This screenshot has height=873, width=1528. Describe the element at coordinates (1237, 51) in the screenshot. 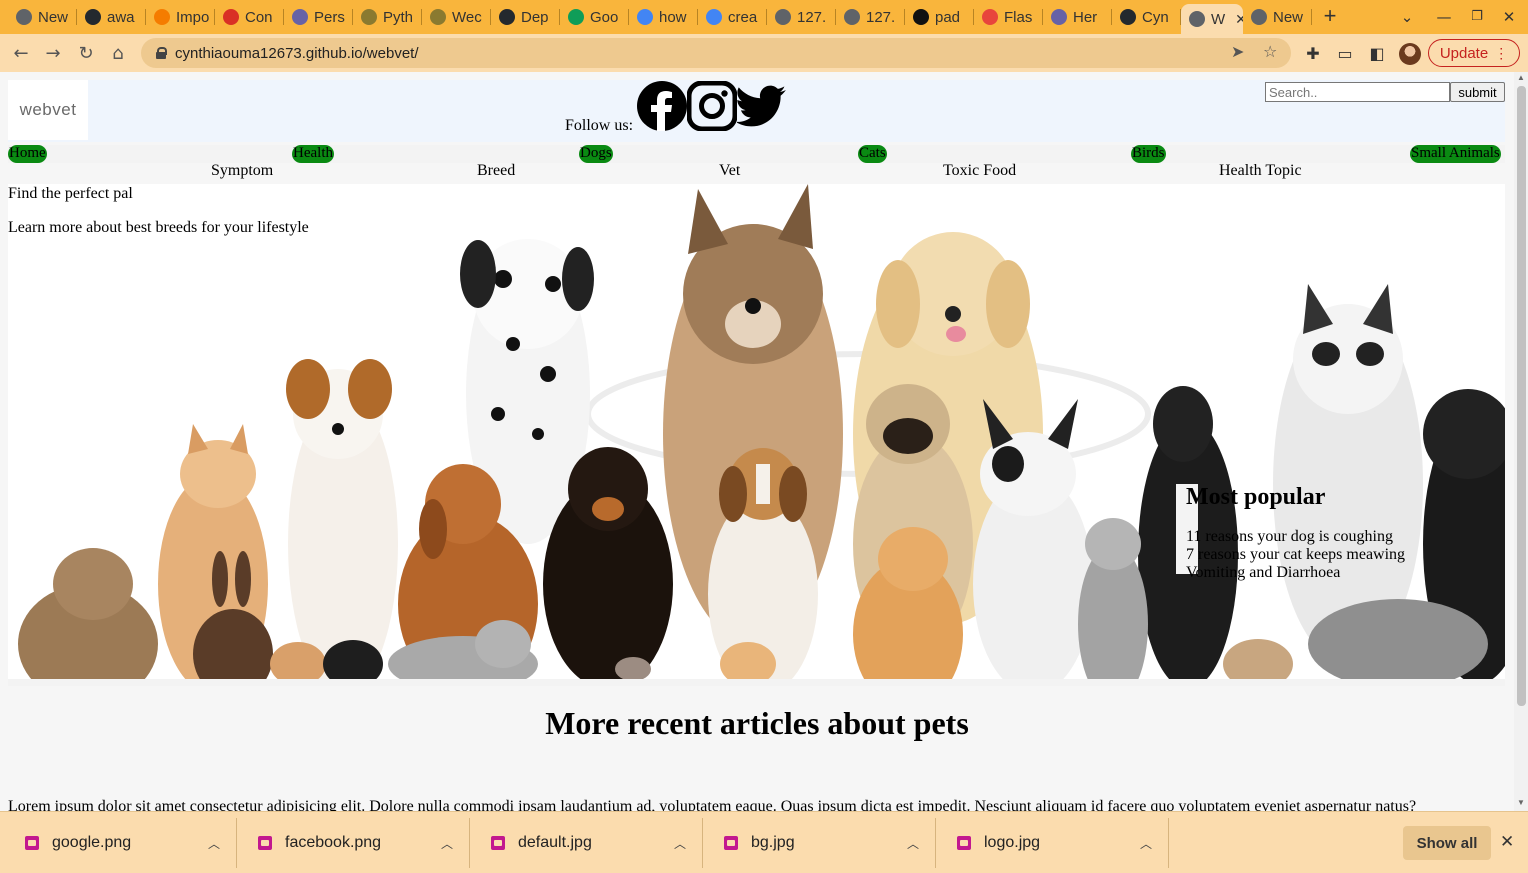

I see `send-icon: ➤` at that location.